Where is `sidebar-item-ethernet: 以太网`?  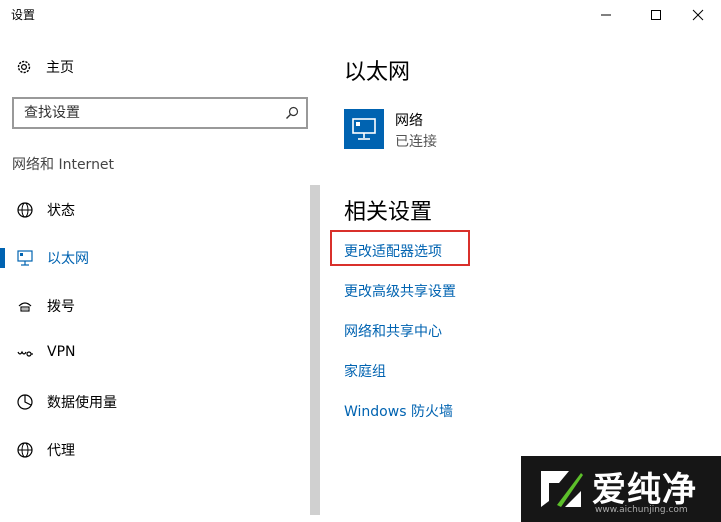
sidebar-item-ethernet: 以太网 is located at coordinates (152, 258).